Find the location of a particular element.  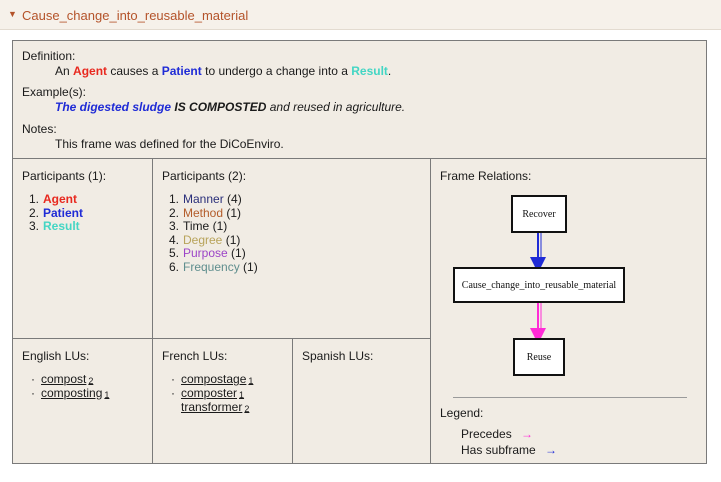

lu-link: compost 2 is located at coordinates (67, 379).